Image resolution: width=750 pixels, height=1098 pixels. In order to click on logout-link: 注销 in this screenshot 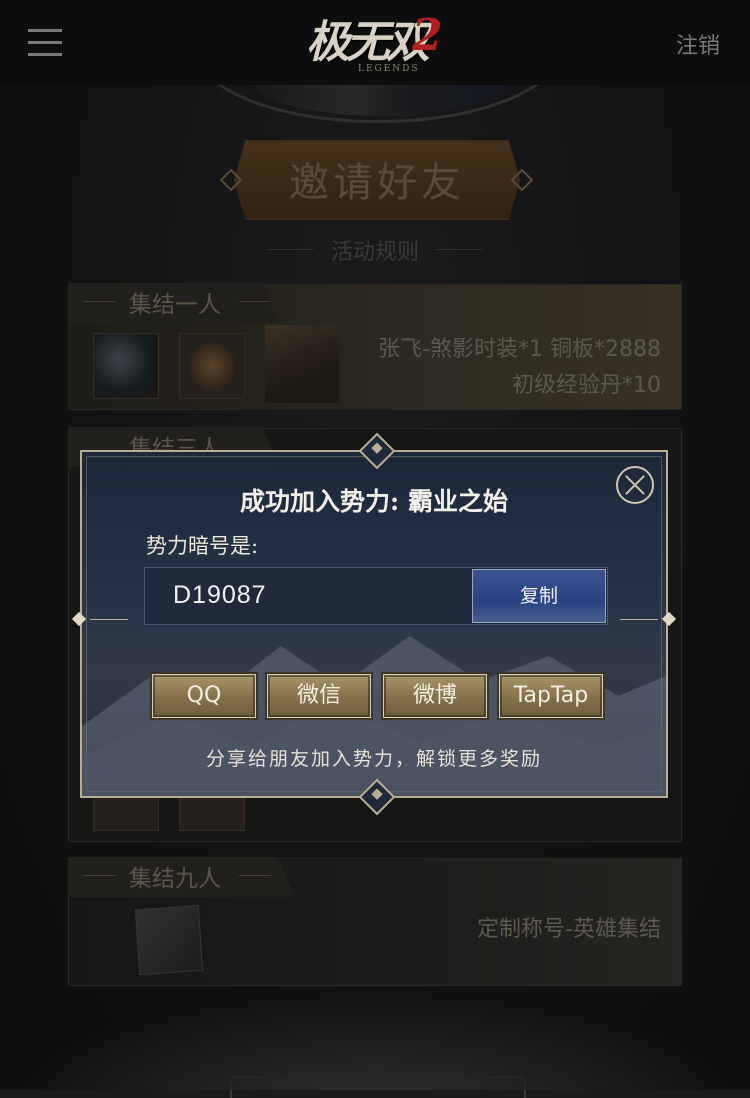, I will do `click(698, 44)`.